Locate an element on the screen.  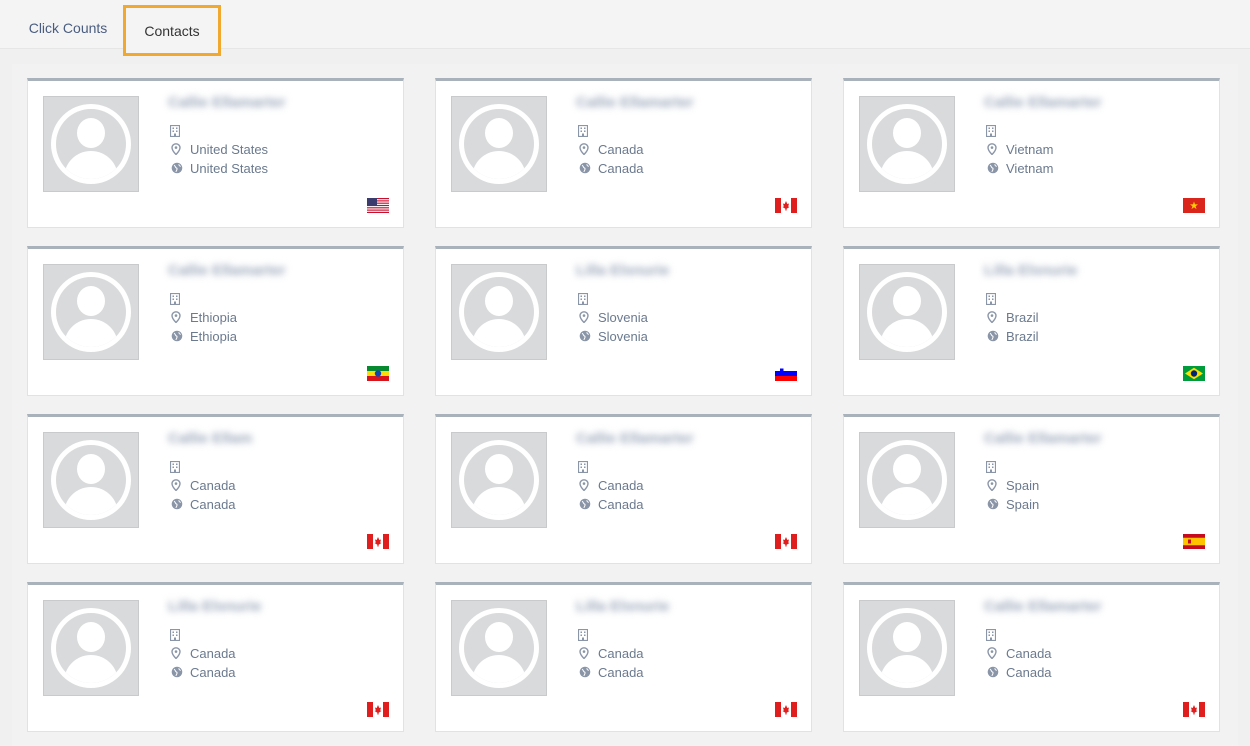
contact-card: Callie Ellam Canada Canada is located at coordinates (215, 489).